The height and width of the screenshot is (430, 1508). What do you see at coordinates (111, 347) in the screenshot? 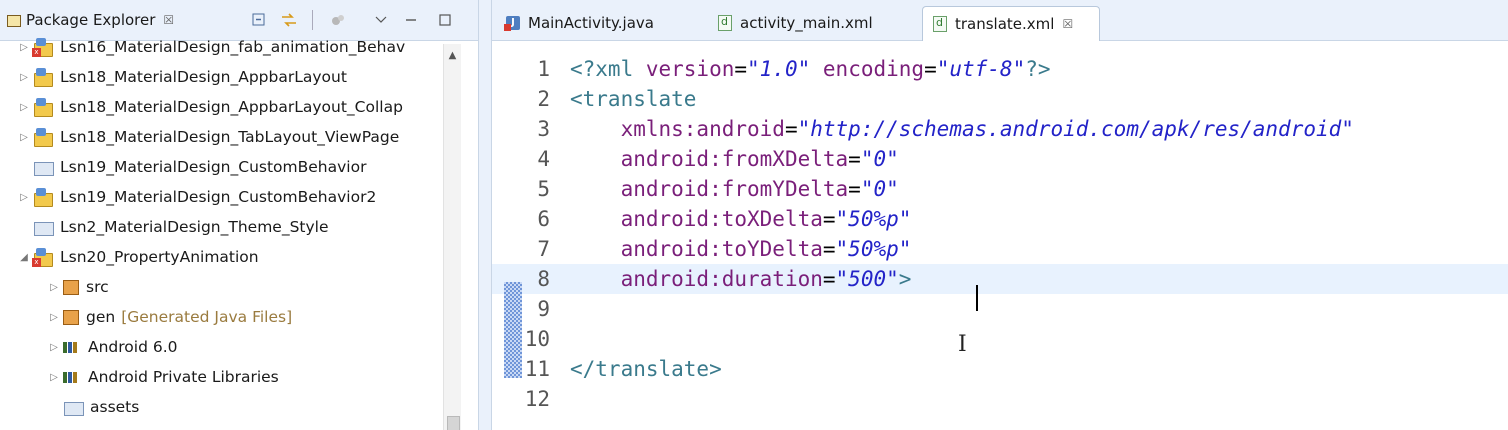
I see `tree-item: ▷ Android 6.0` at bounding box center [111, 347].